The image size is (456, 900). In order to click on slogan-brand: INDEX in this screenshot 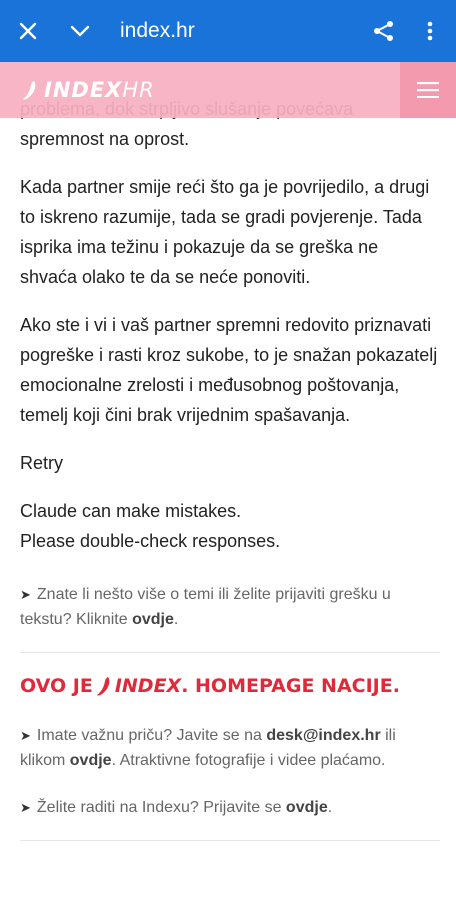, I will do `click(148, 686)`.